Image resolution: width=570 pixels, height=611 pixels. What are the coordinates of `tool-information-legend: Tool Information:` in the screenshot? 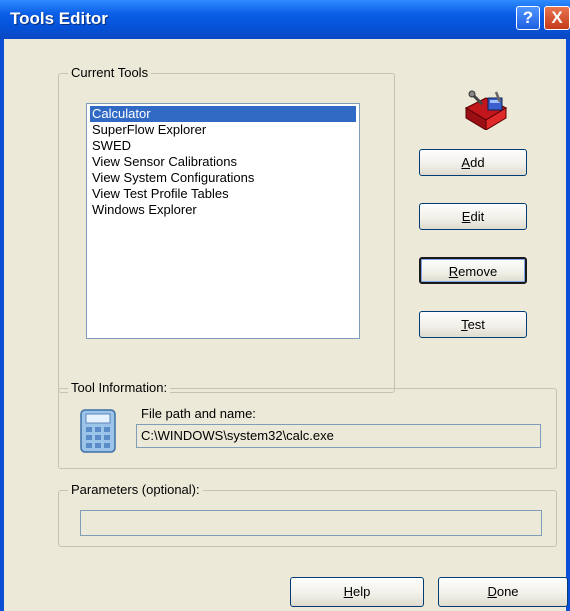 It's located at (119, 387).